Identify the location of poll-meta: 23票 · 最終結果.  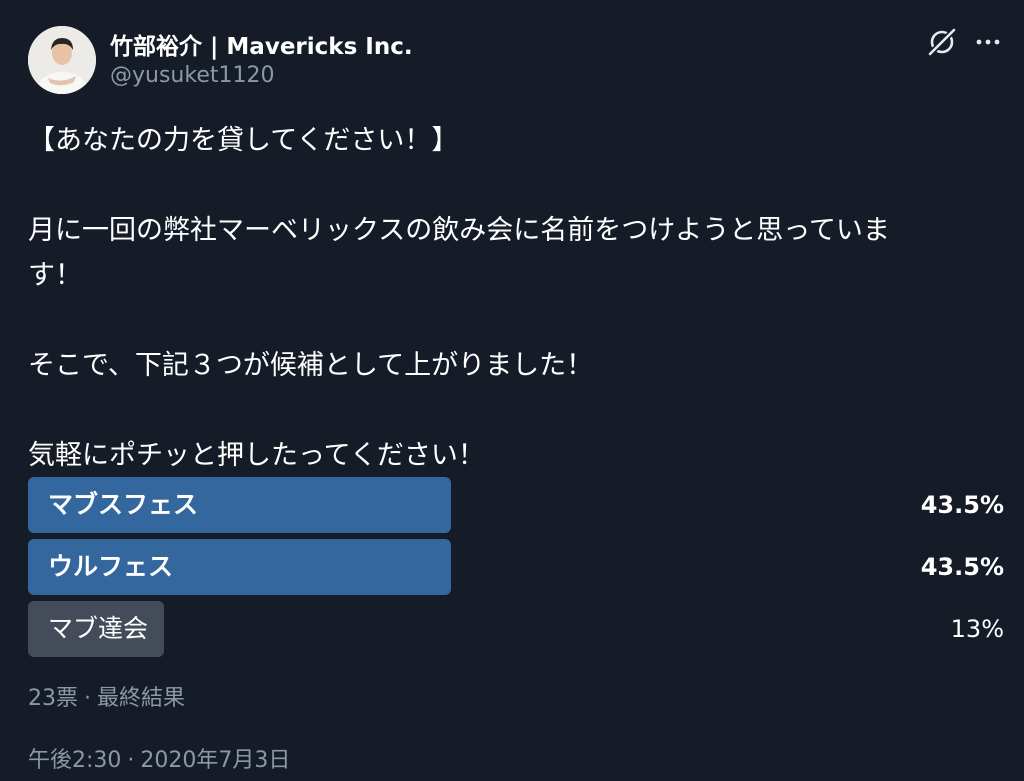
(106, 696).